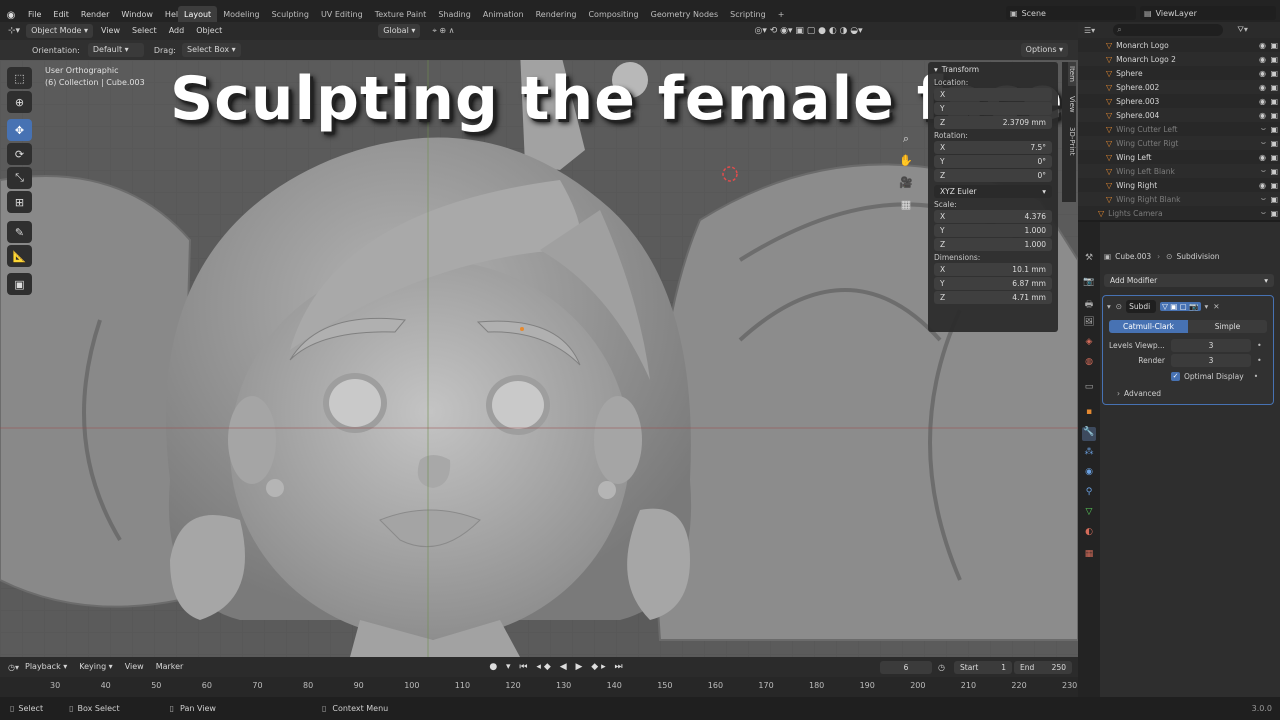 The image size is (1280, 720). I want to click on constraints-tab-icon: ⚲, so click(1089, 494).